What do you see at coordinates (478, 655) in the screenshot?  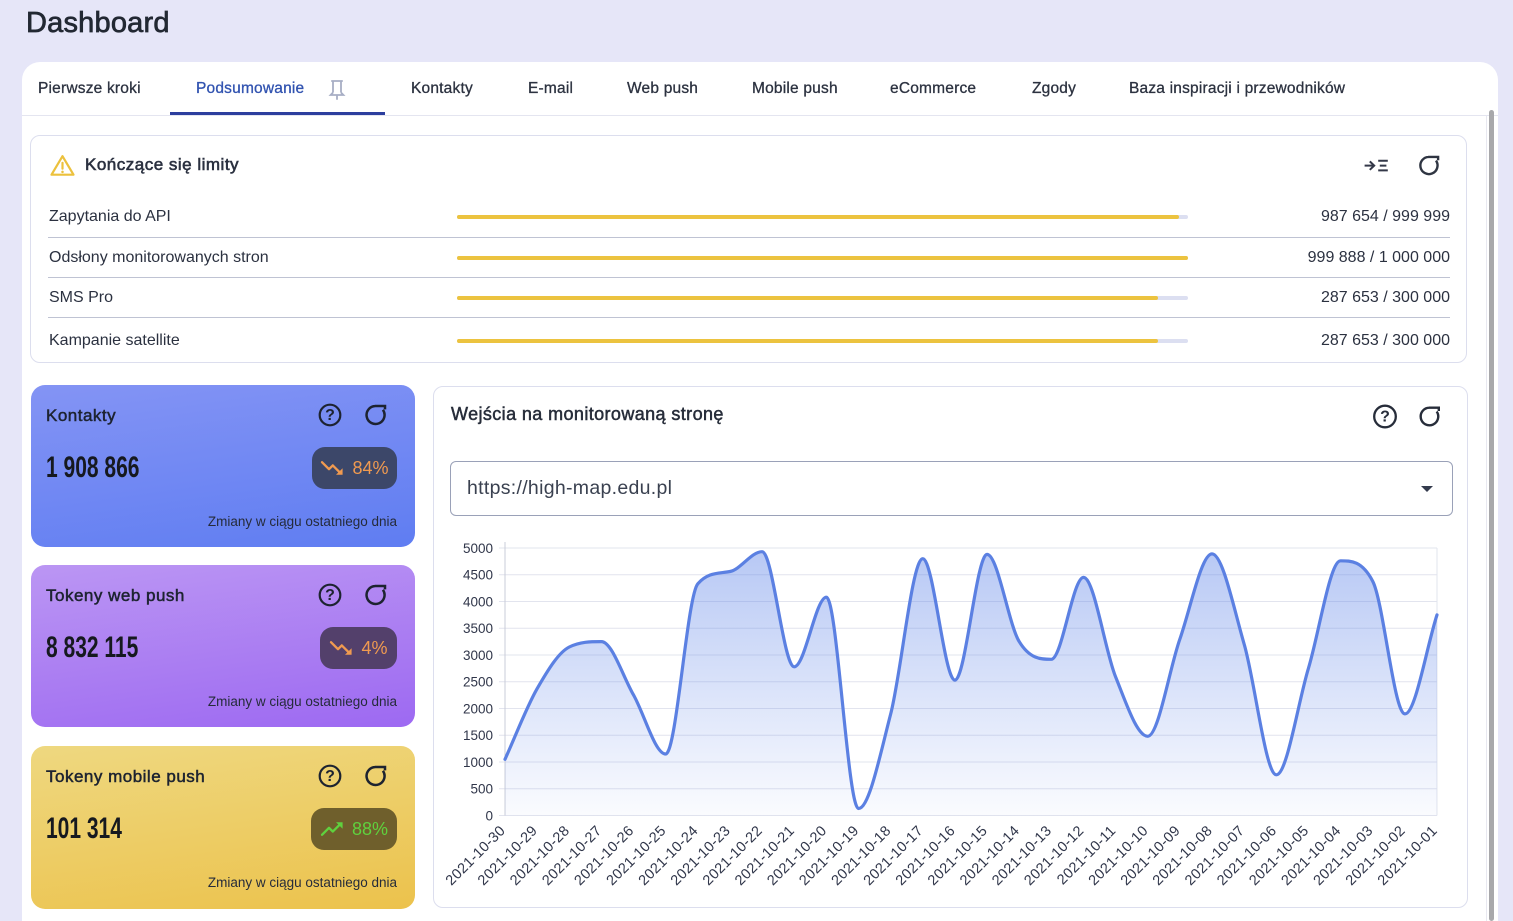 I see `svg-text: 3000` at bounding box center [478, 655].